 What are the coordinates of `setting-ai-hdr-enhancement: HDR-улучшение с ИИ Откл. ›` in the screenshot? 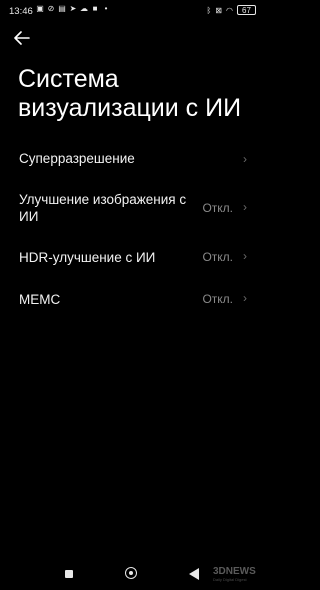 It's located at (132, 260).